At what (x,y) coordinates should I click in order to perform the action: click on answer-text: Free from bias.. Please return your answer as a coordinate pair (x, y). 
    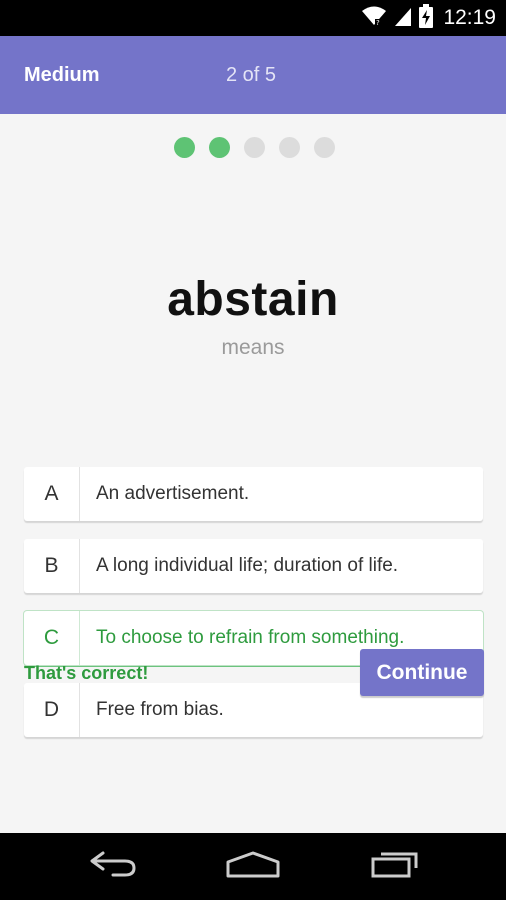
    Looking at the image, I should click on (160, 709).